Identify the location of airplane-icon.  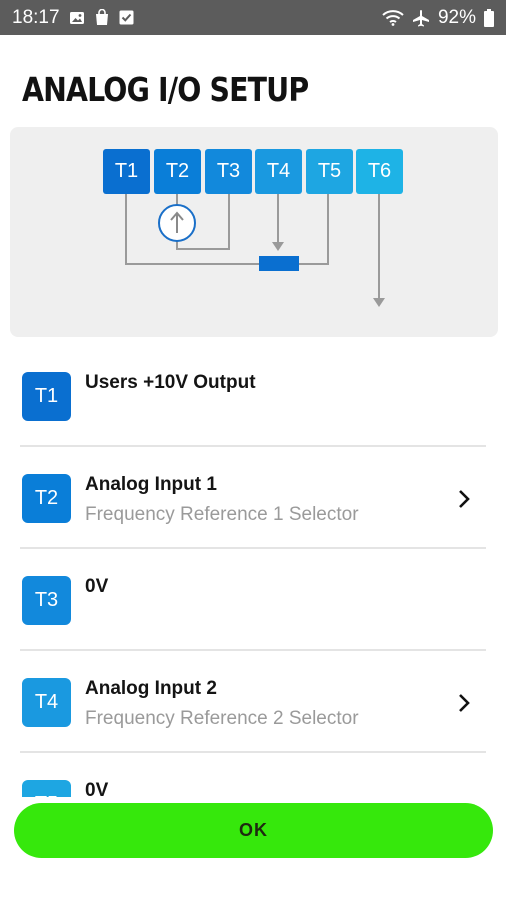
(421, 18).